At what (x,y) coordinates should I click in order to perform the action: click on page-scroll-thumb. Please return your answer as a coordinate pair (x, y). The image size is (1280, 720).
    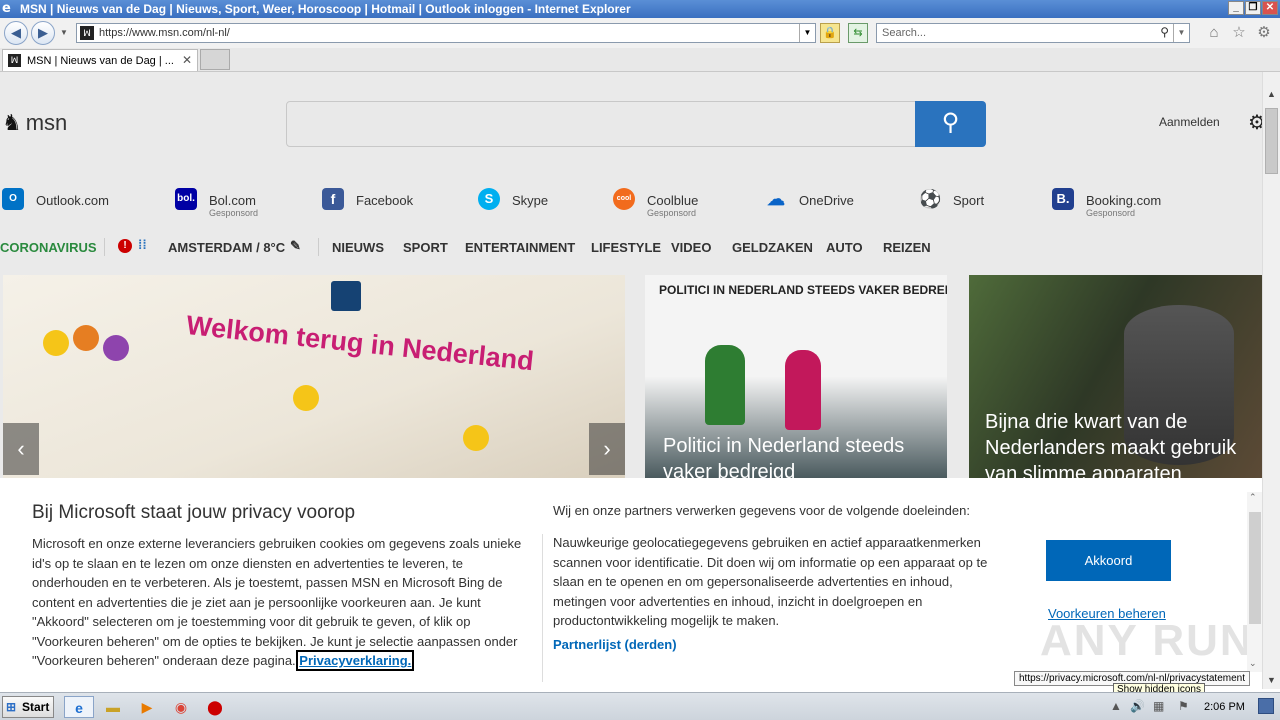
    Looking at the image, I should click on (1271, 141).